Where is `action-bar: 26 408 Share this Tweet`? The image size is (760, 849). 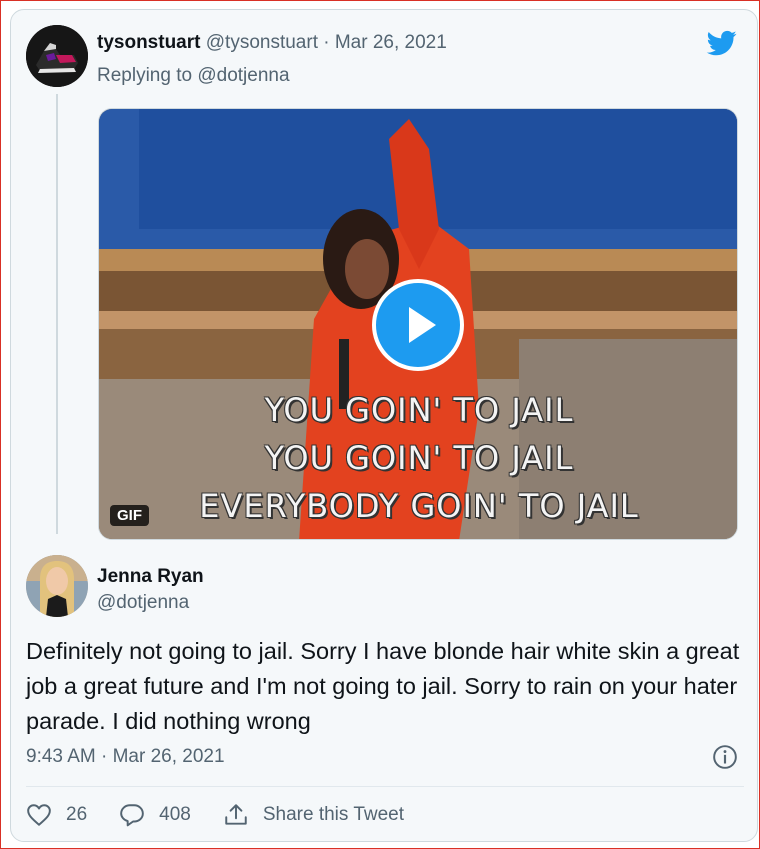
action-bar: 26 408 Share this Tweet is located at coordinates (231, 815).